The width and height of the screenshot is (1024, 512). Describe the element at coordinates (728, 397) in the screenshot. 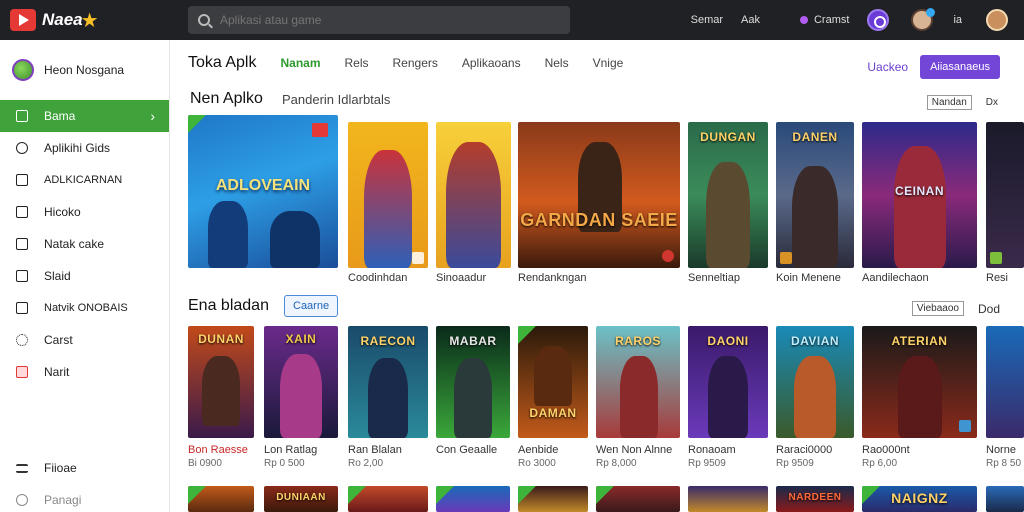

I see `character-figure` at that location.